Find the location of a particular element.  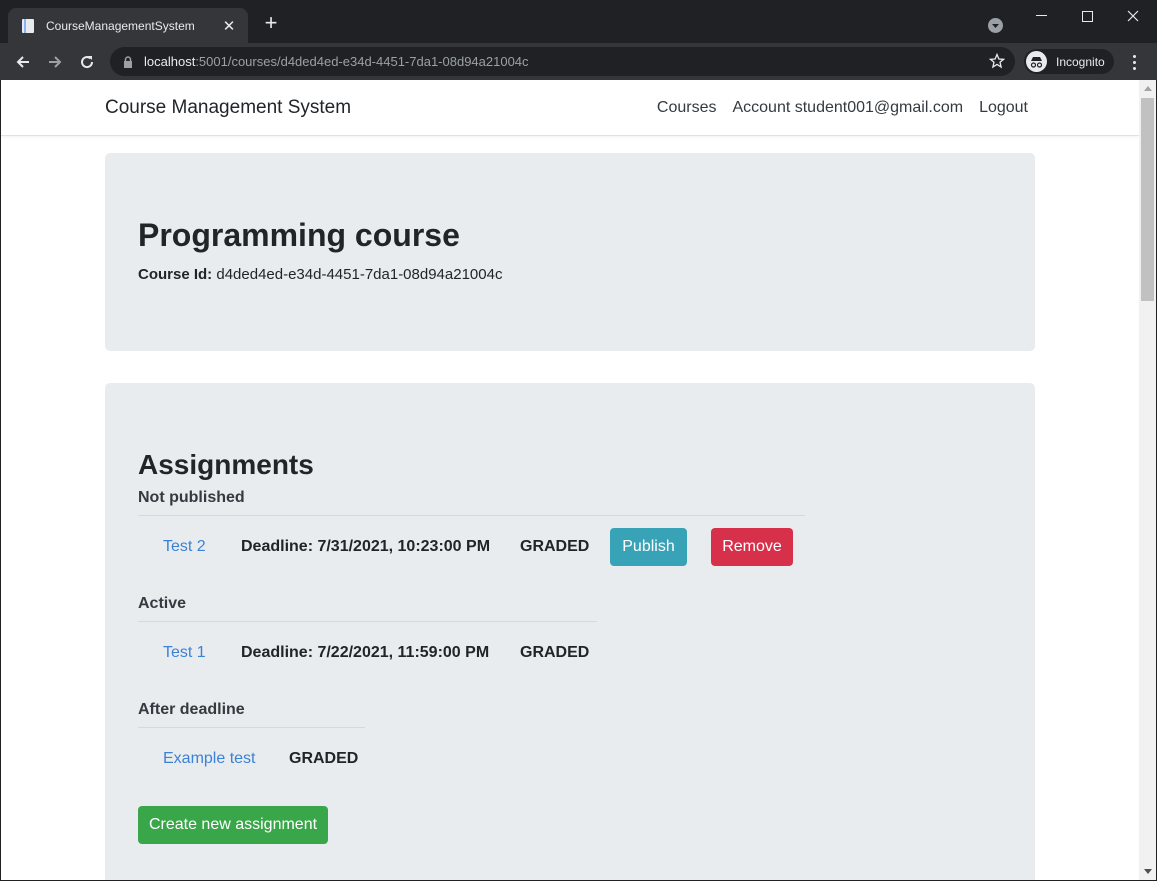

url-host: localhost is located at coordinates (170, 61).